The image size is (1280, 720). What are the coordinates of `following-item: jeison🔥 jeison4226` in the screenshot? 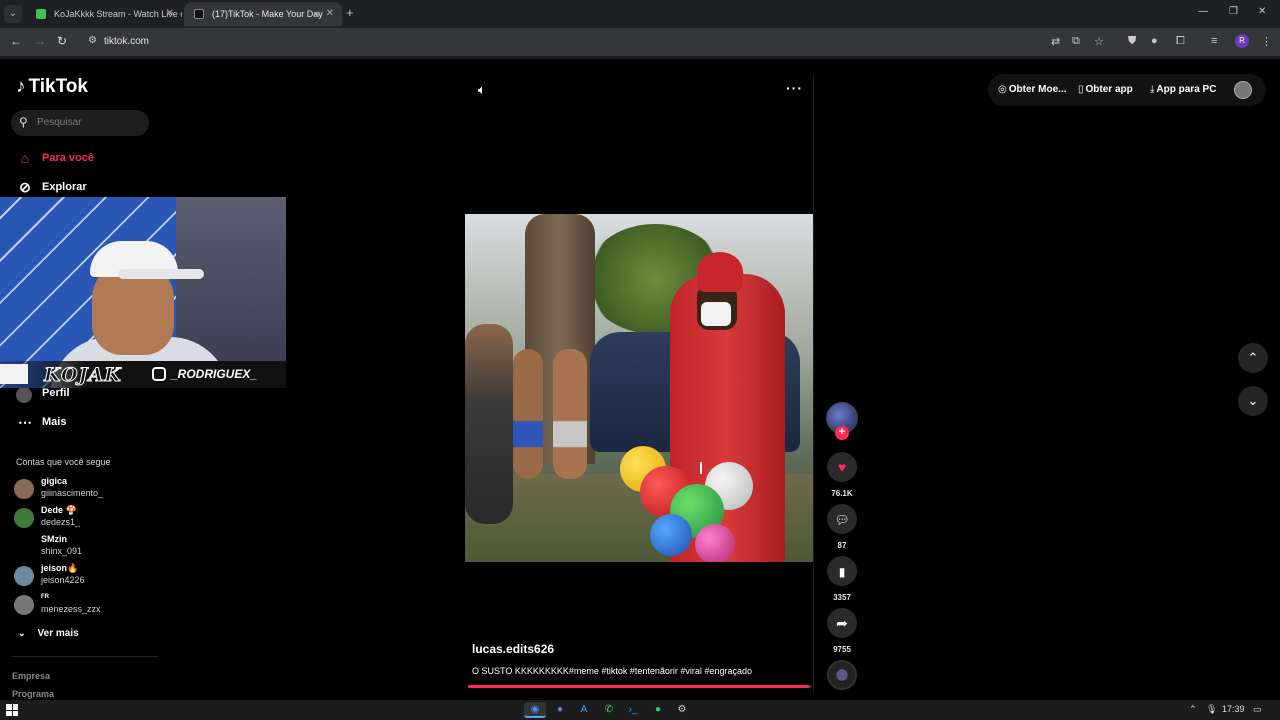 It's located at (79, 576).